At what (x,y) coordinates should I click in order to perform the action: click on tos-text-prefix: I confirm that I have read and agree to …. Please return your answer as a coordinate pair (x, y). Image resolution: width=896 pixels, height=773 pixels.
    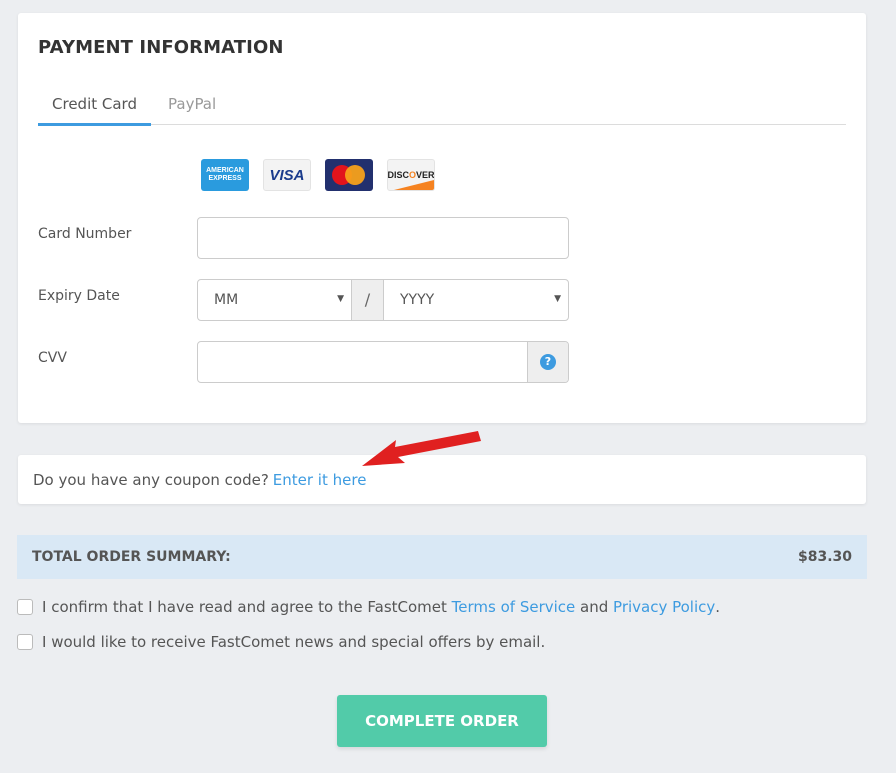
    Looking at the image, I should click on (247, 607).